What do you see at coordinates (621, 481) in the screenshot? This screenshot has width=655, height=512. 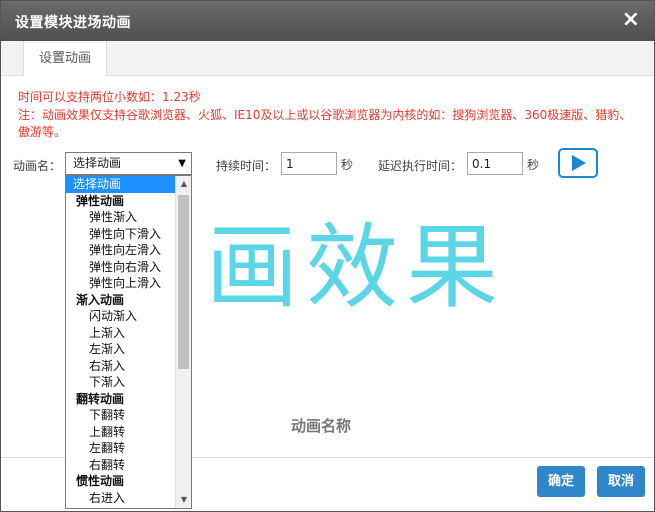 I see `cancel-button: 取消` at bounding box center [621, 481].